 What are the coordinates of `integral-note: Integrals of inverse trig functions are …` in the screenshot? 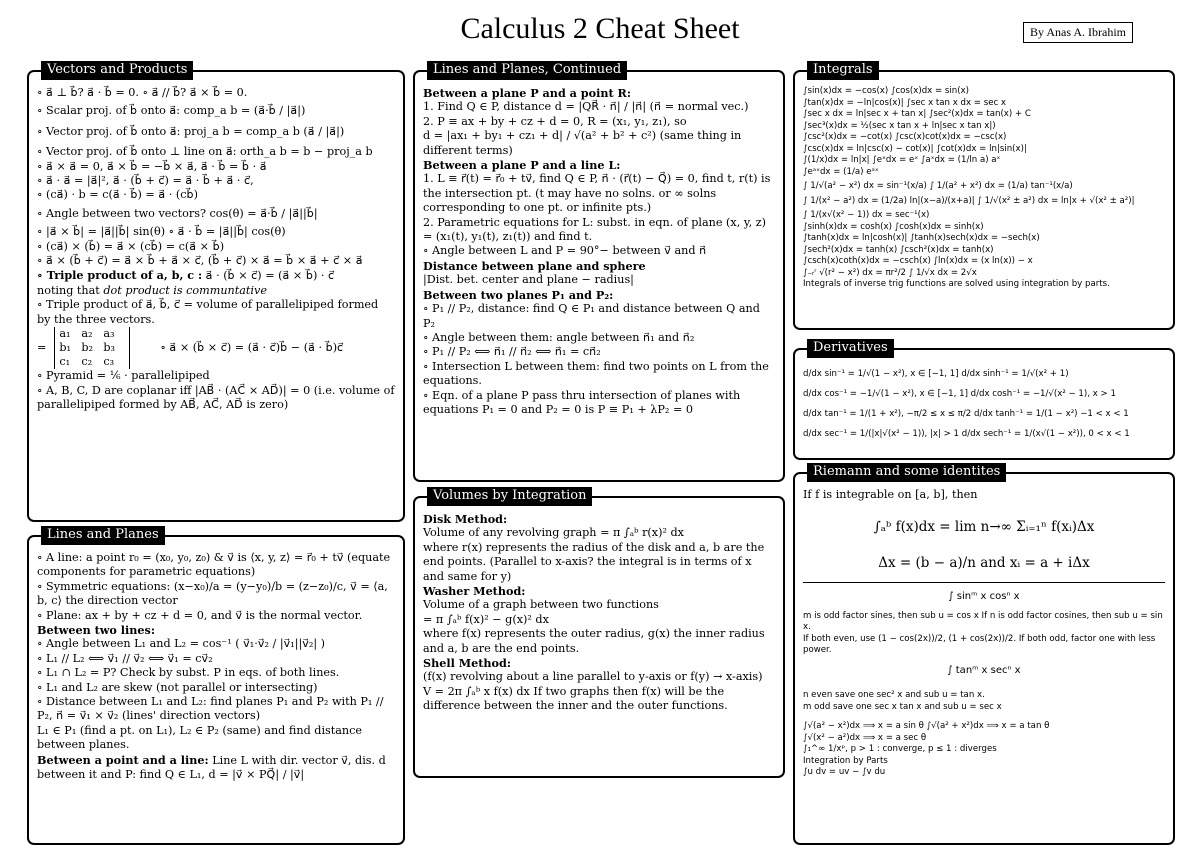 It's located at (956, 284).